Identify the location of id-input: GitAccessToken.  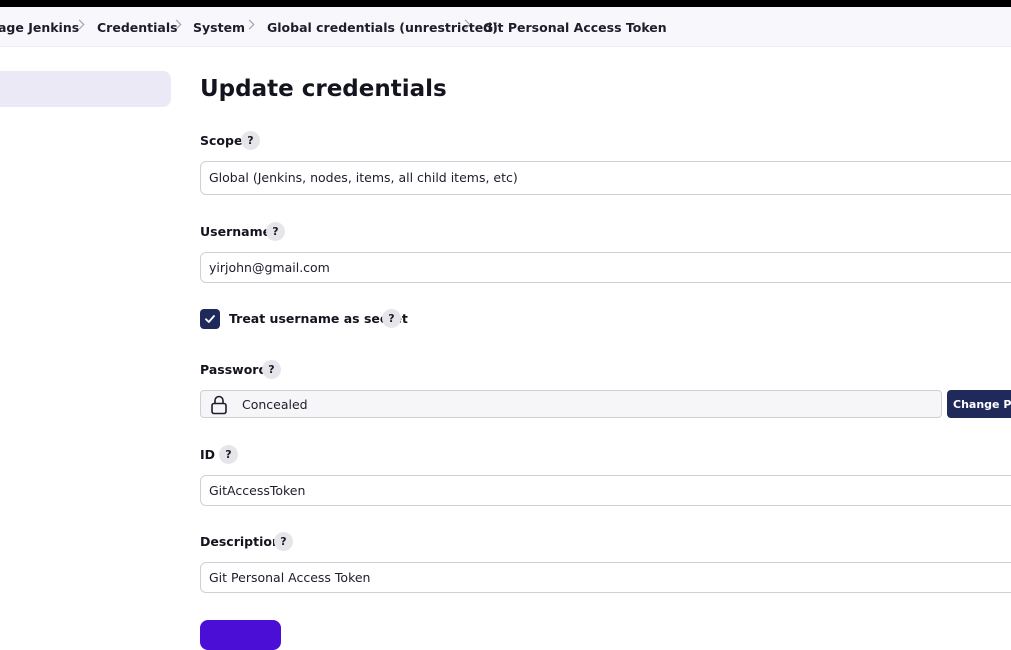
(605, 490).